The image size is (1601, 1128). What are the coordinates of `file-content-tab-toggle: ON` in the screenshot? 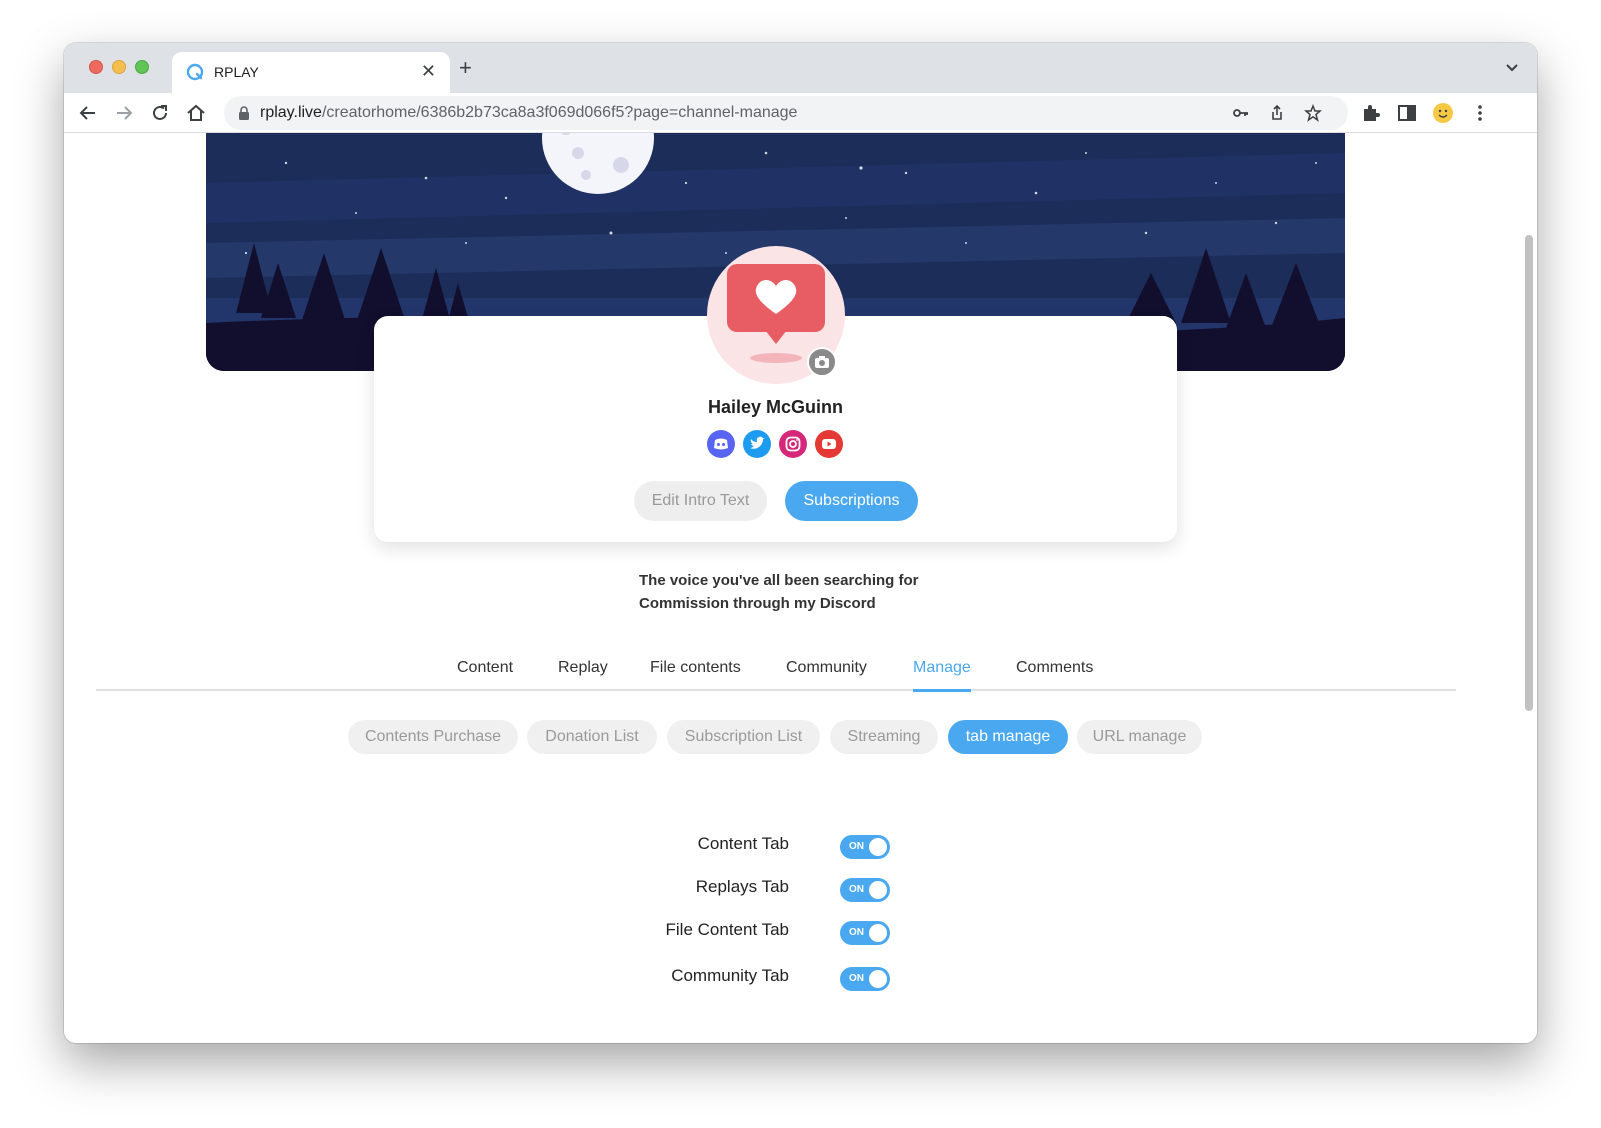 It's located at (865, 933).